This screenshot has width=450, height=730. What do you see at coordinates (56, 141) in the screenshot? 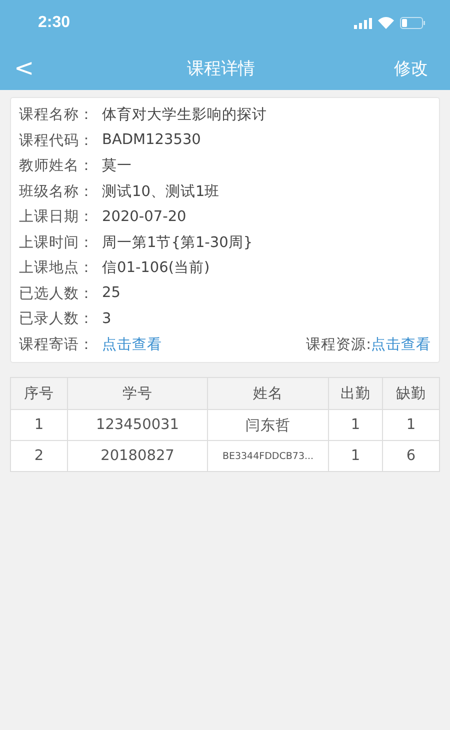
I see `field-label: 课程代码：` at bounding box center [56, 141].